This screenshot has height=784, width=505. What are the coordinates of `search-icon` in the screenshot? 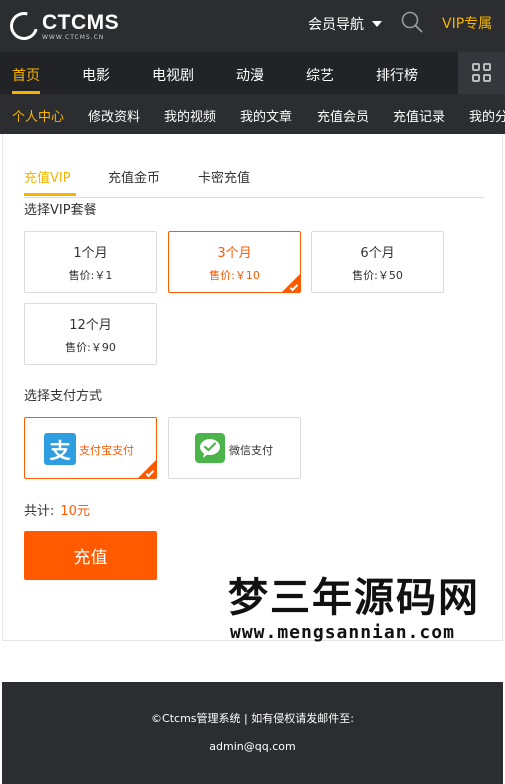 It's located at (412, 22).